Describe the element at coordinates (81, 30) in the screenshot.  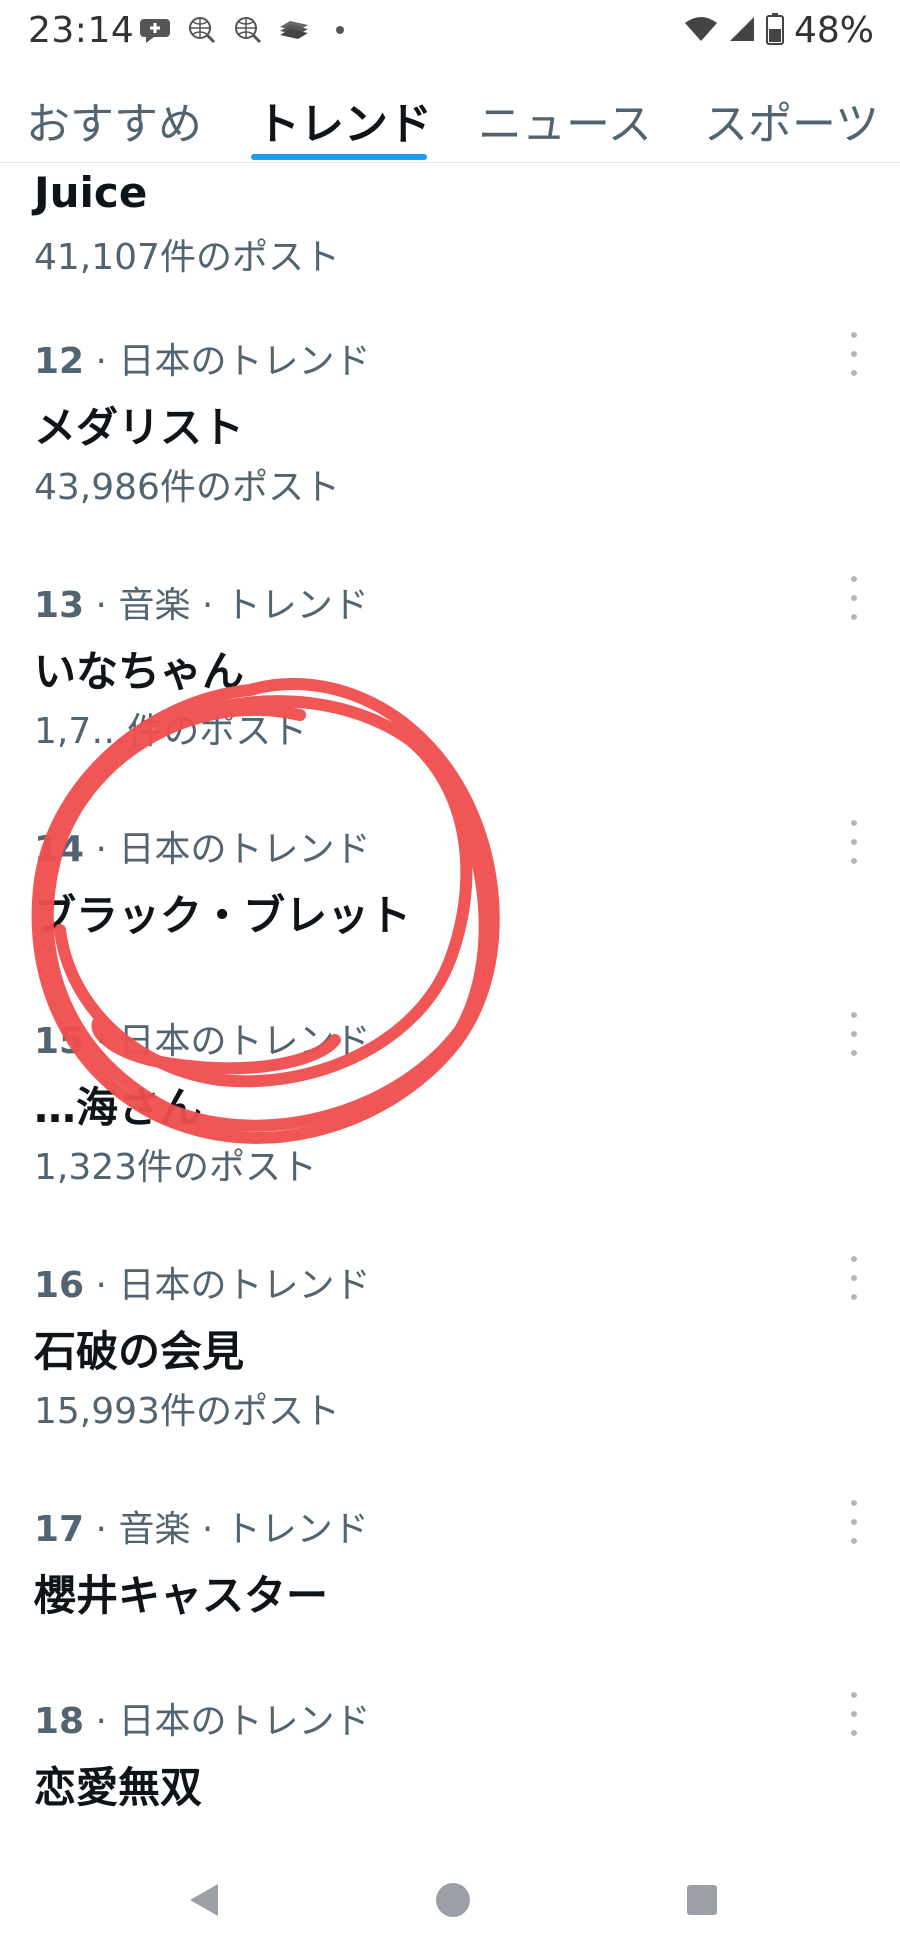
I see `status-time: 23:14` at that location.